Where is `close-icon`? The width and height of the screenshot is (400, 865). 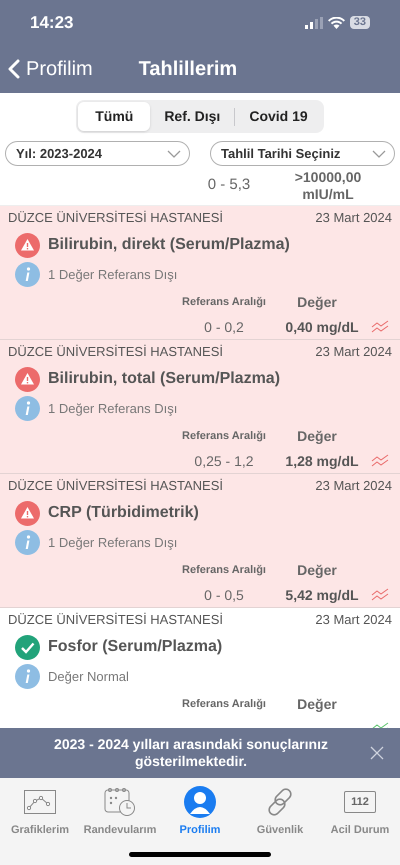 close-icon is located at coordinates (377, 753).